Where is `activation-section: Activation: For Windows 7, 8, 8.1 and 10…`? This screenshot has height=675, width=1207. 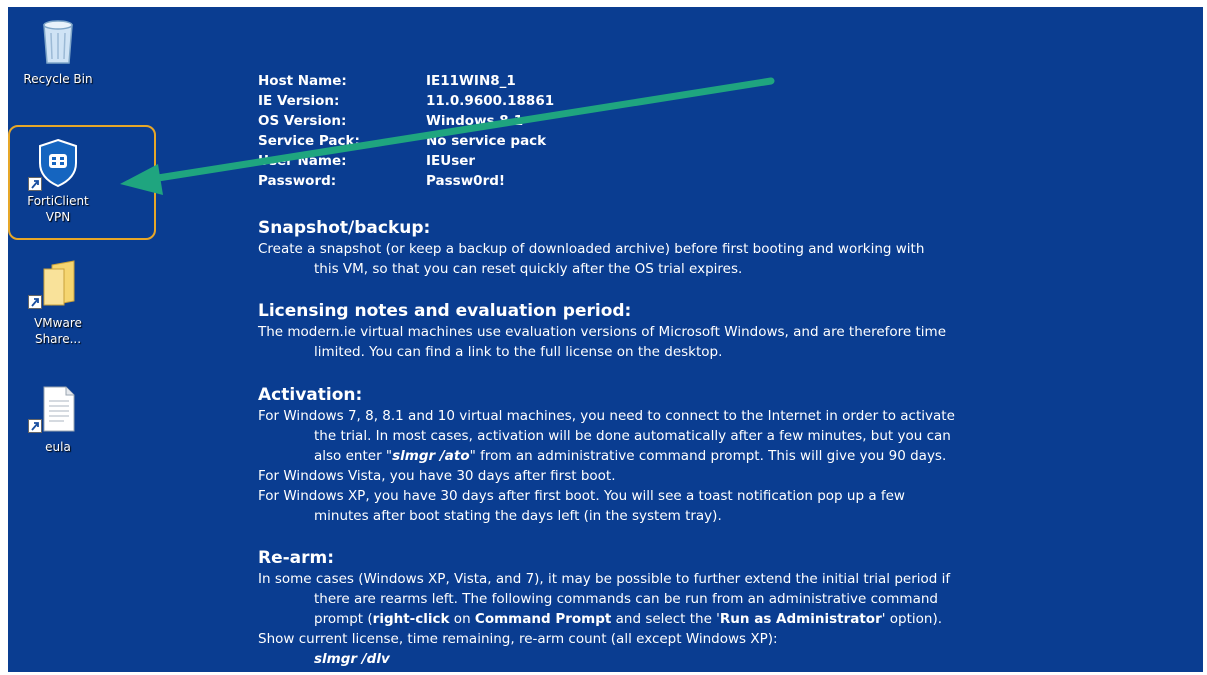 activation-section: Activation: For Windows 7, 8, 8.1 and 10… is located at coordinates (628, 455).